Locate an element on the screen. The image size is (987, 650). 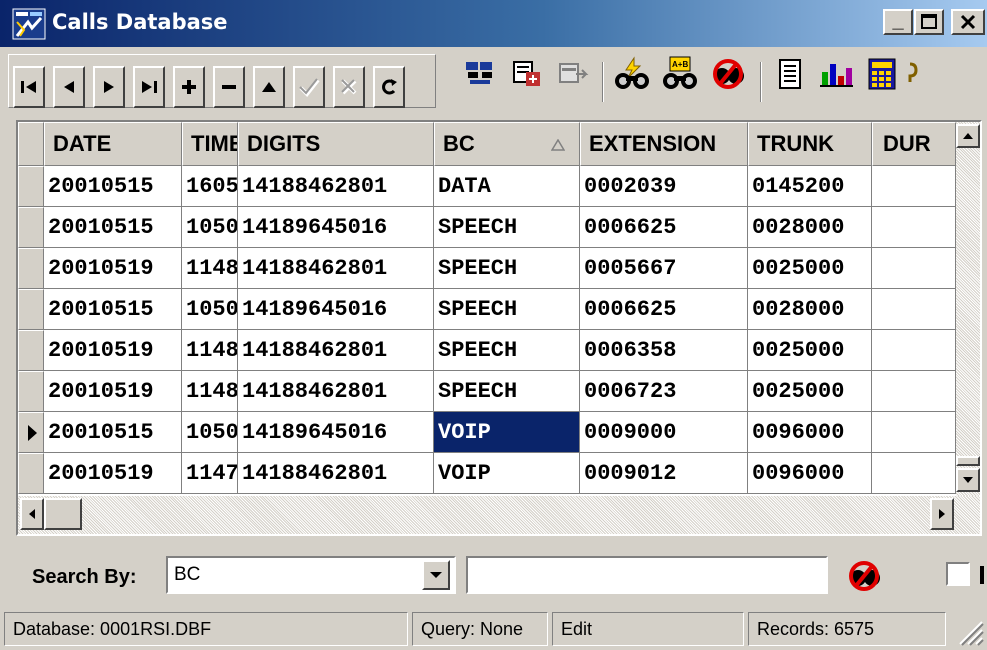
cell-time: 1147 is located at coordinates (210, 473).